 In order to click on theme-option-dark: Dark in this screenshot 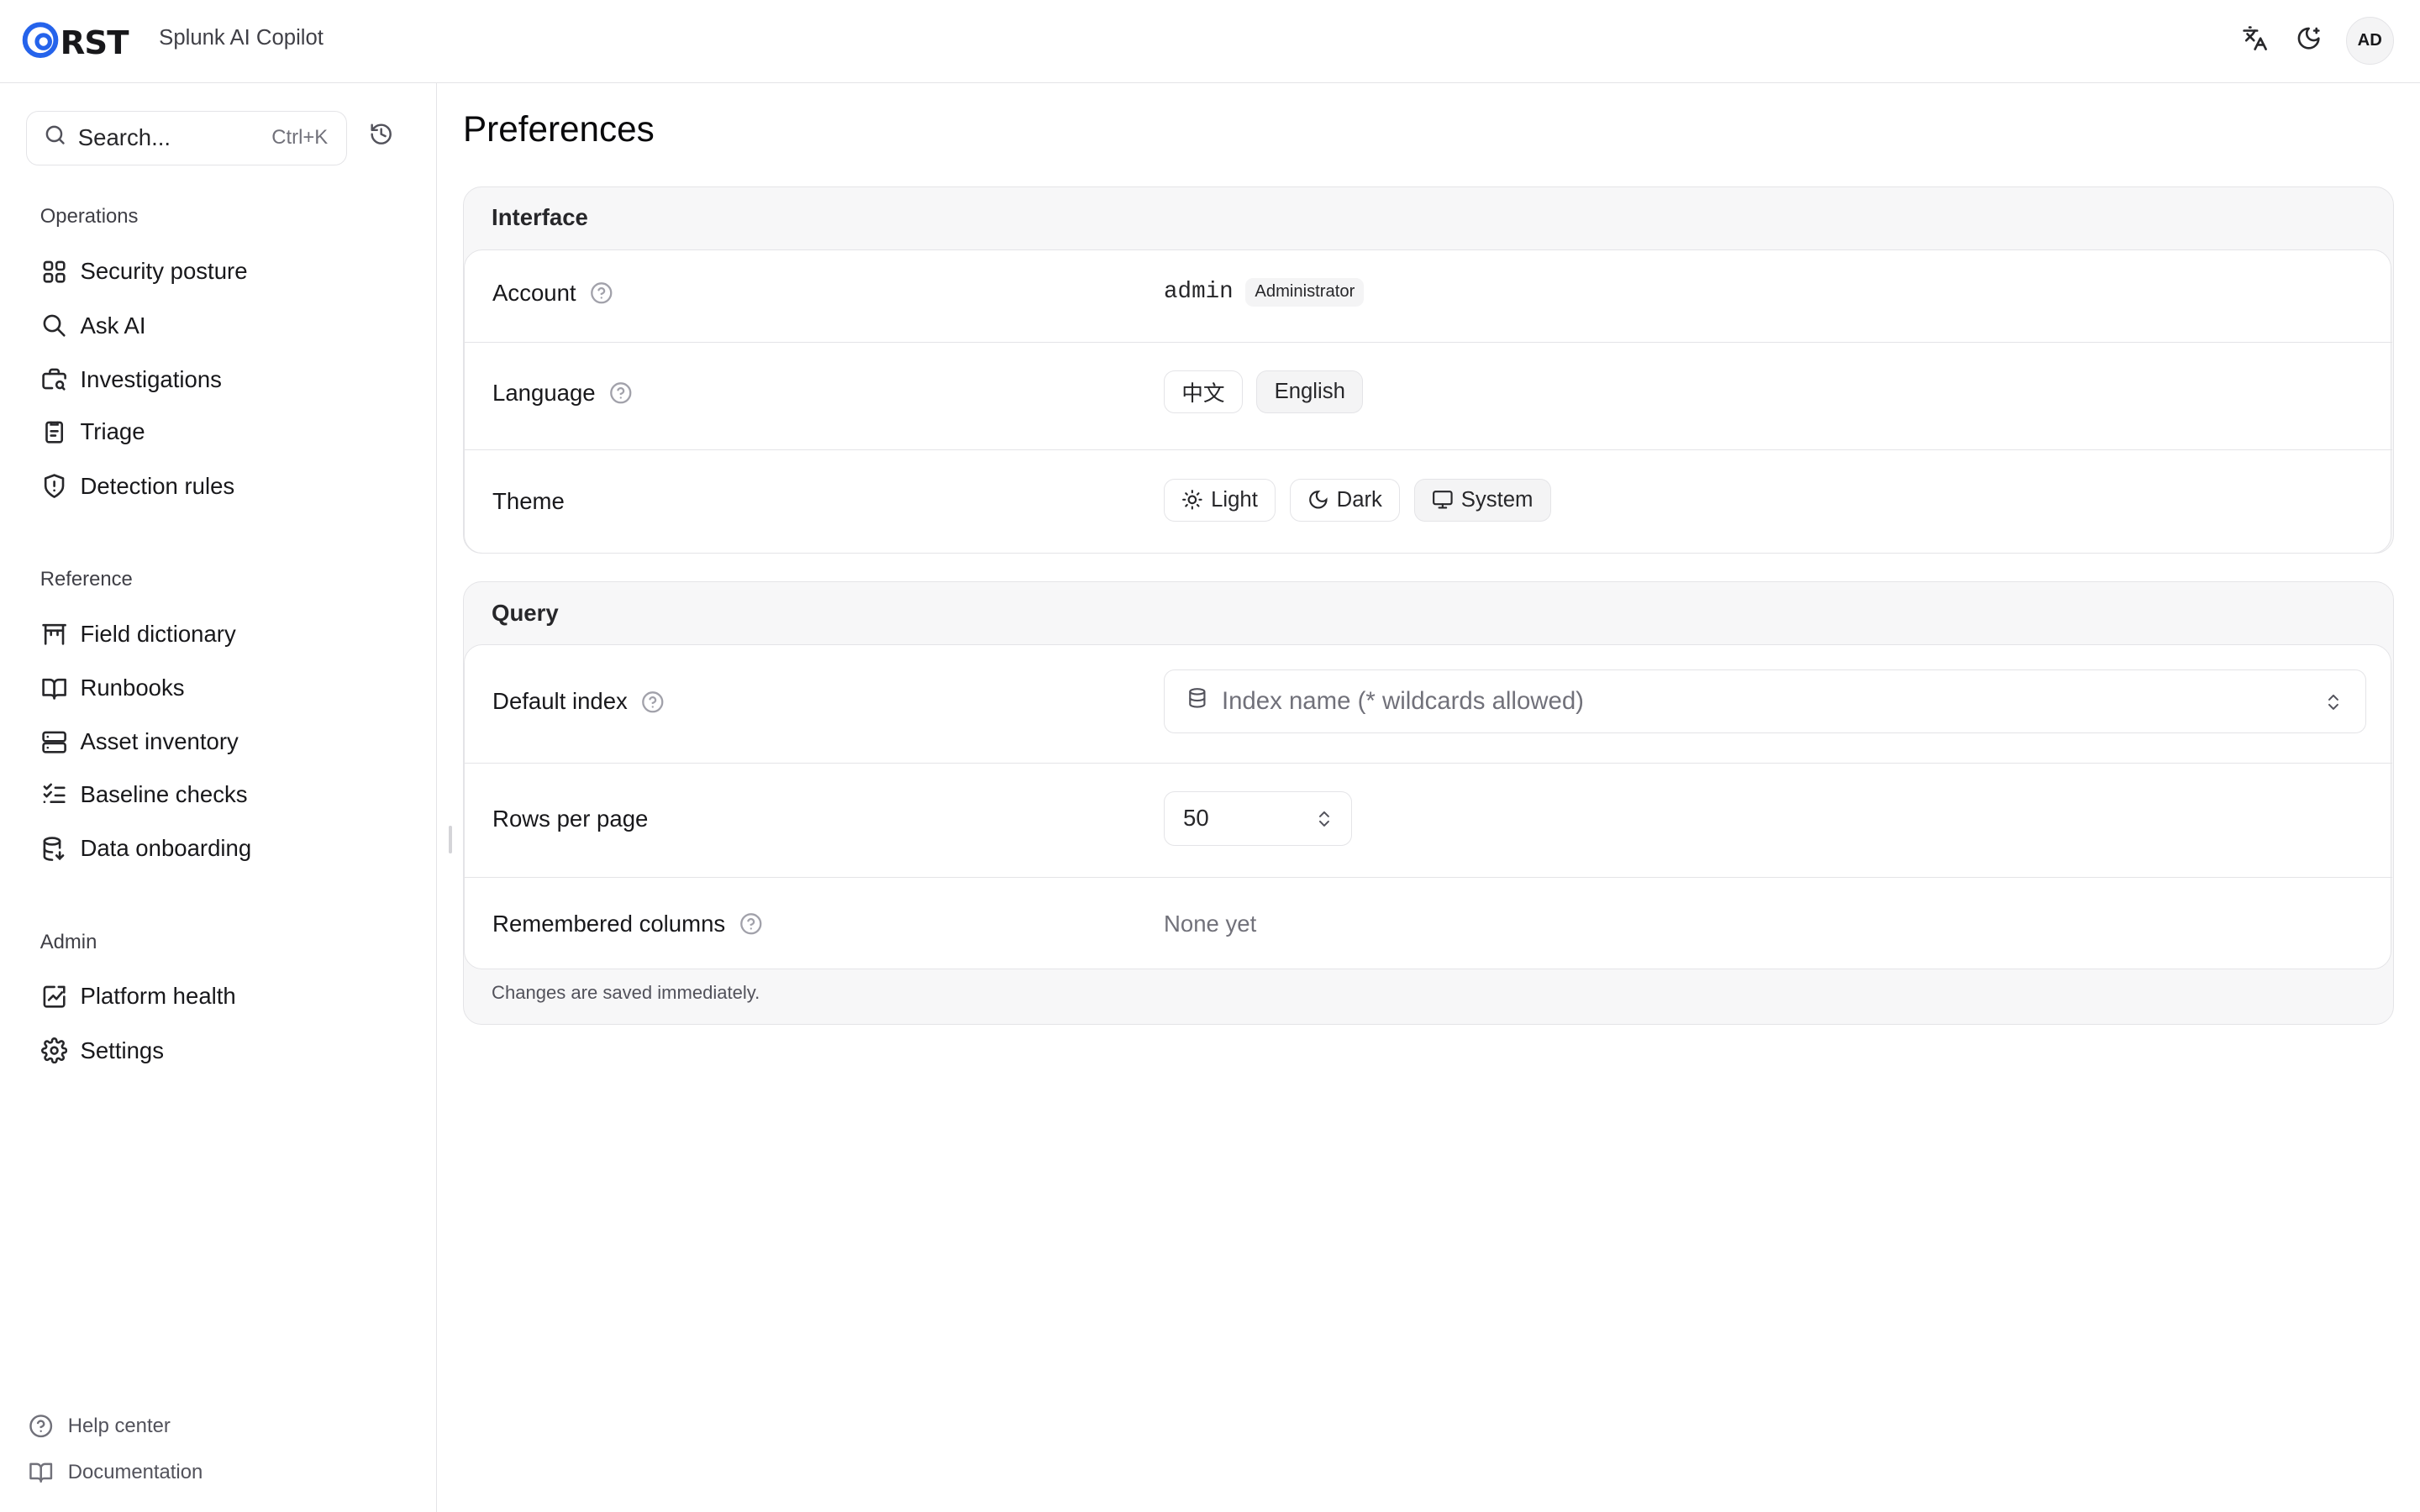, I will do `click(1345, 500)`.